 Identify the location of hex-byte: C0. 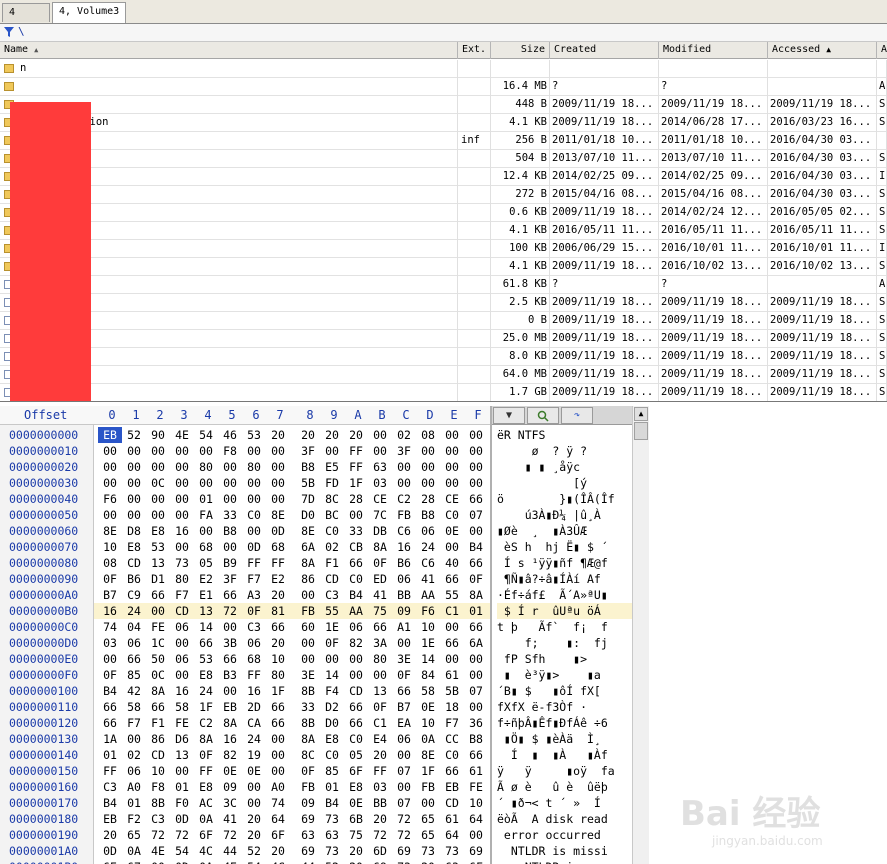
(356, 739).